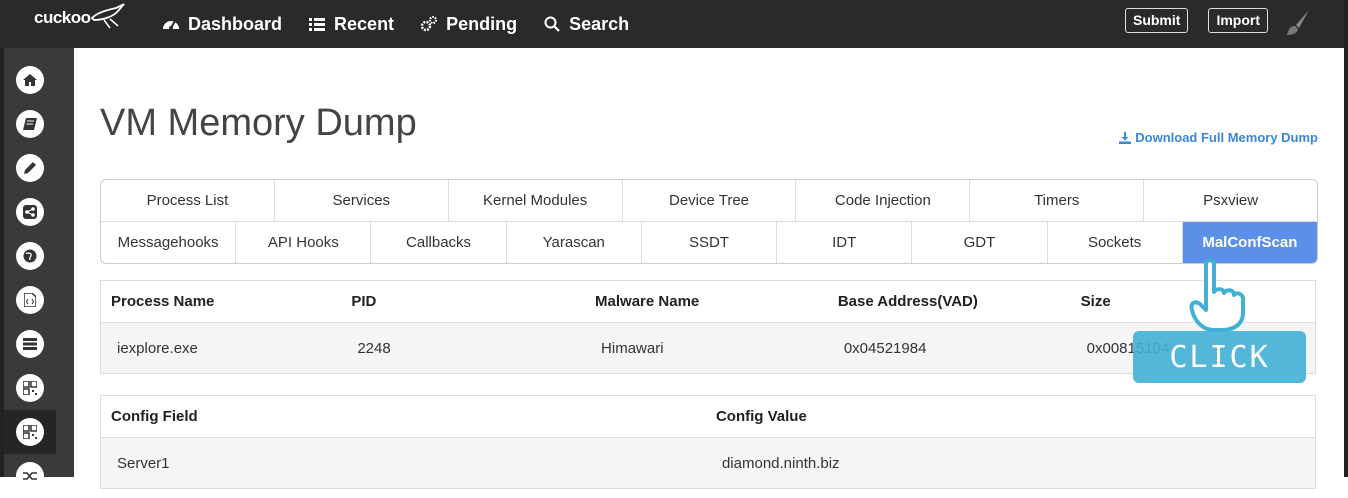 The height and width of the screenshot is (498, 1348). I want to click on sidebar-item-summary, so click(30, 124).